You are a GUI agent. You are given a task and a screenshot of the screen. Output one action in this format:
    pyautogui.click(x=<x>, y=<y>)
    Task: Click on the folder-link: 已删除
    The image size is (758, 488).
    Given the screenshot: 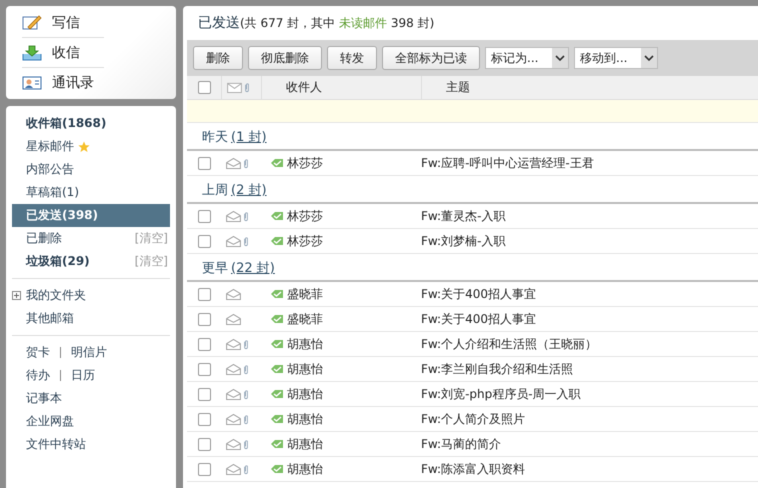 What is the action you would take?
    pyautogui.click(x=44, y=238)
    